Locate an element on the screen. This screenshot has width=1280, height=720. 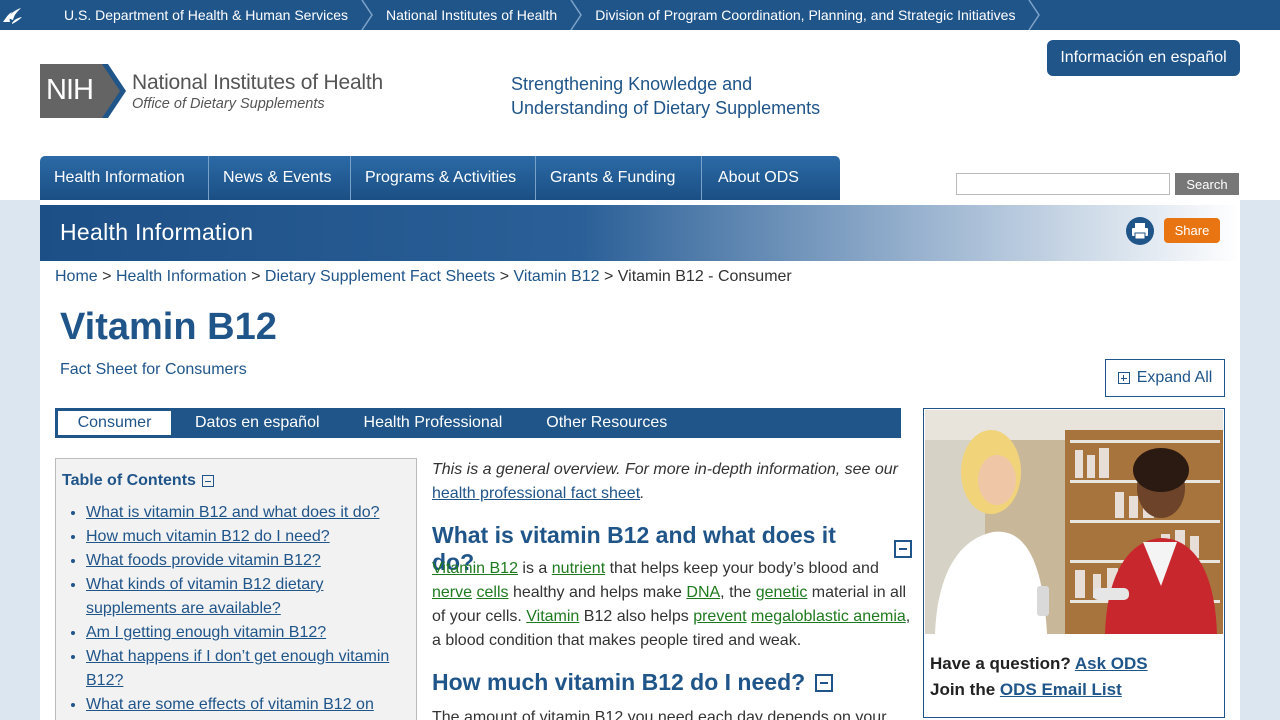
text-run: B12 also helps is located at coordinates (636, 616).